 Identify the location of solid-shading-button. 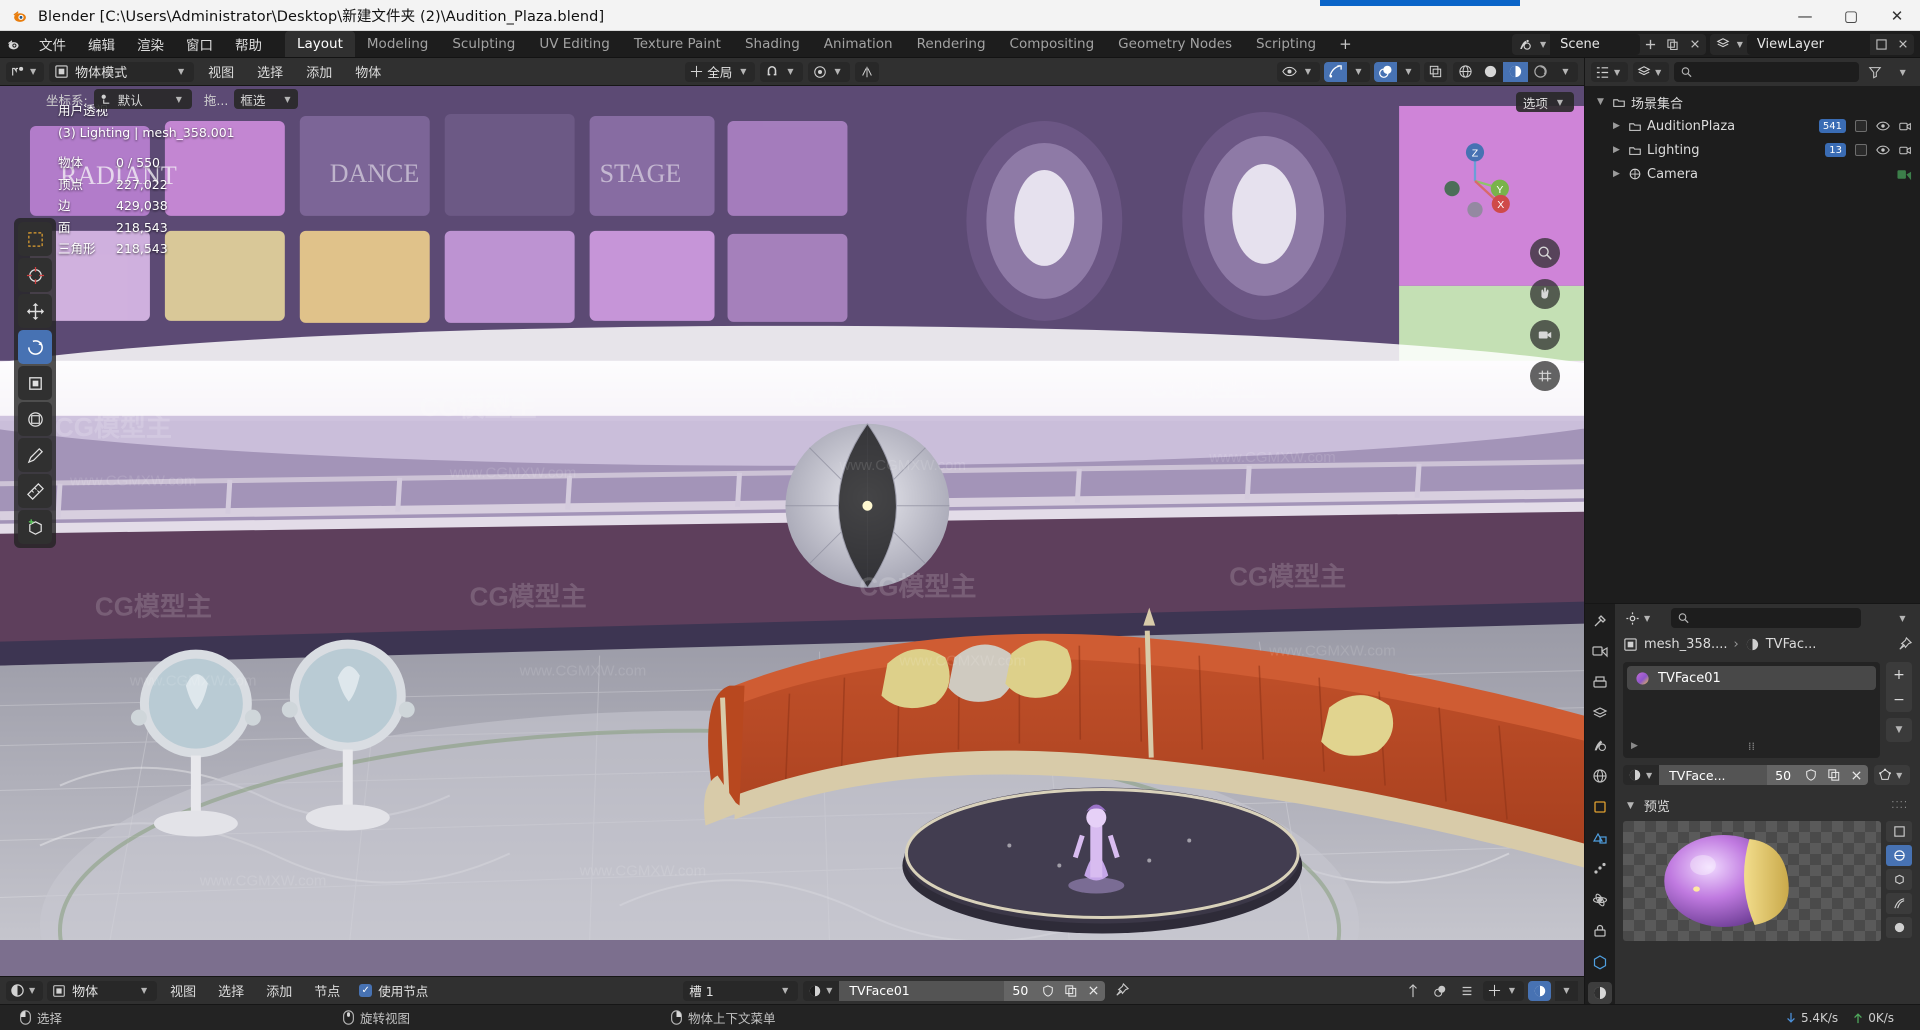
(1490, 71).